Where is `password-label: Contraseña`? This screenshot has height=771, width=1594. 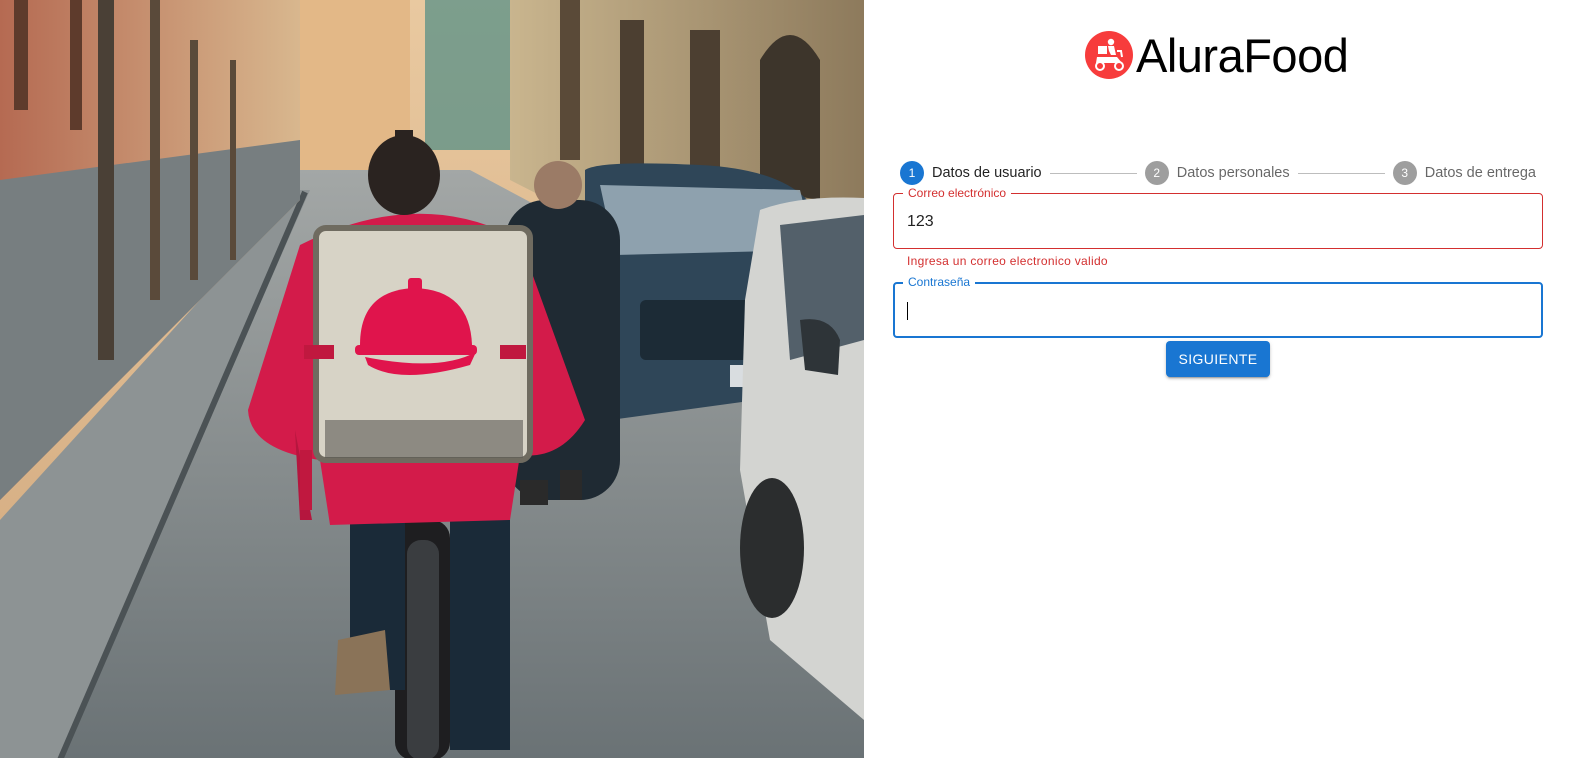
password-label: Contraseña is located at coordinates (939, 282).